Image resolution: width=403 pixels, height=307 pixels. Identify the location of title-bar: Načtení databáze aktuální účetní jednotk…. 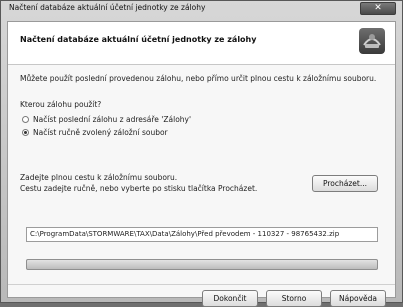
(201, 9).